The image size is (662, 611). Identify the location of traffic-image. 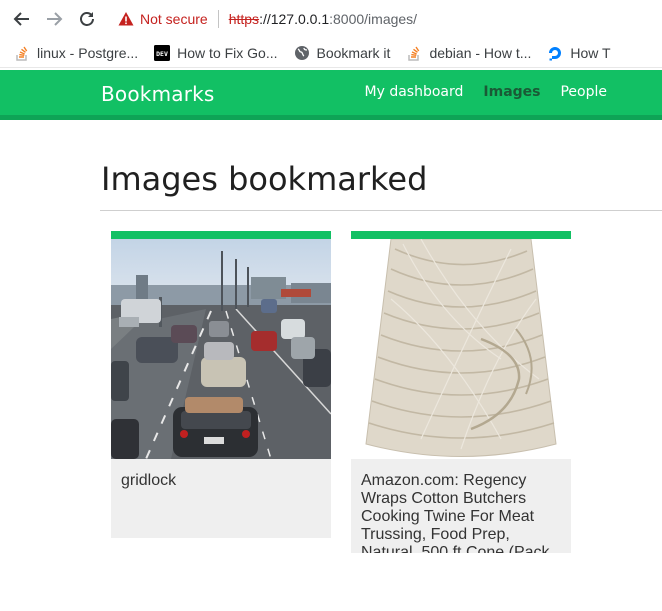
(221, 349).